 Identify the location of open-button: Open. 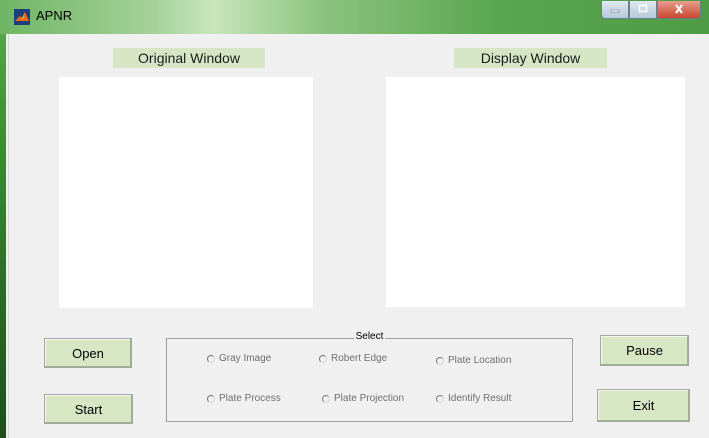
(88, 353).